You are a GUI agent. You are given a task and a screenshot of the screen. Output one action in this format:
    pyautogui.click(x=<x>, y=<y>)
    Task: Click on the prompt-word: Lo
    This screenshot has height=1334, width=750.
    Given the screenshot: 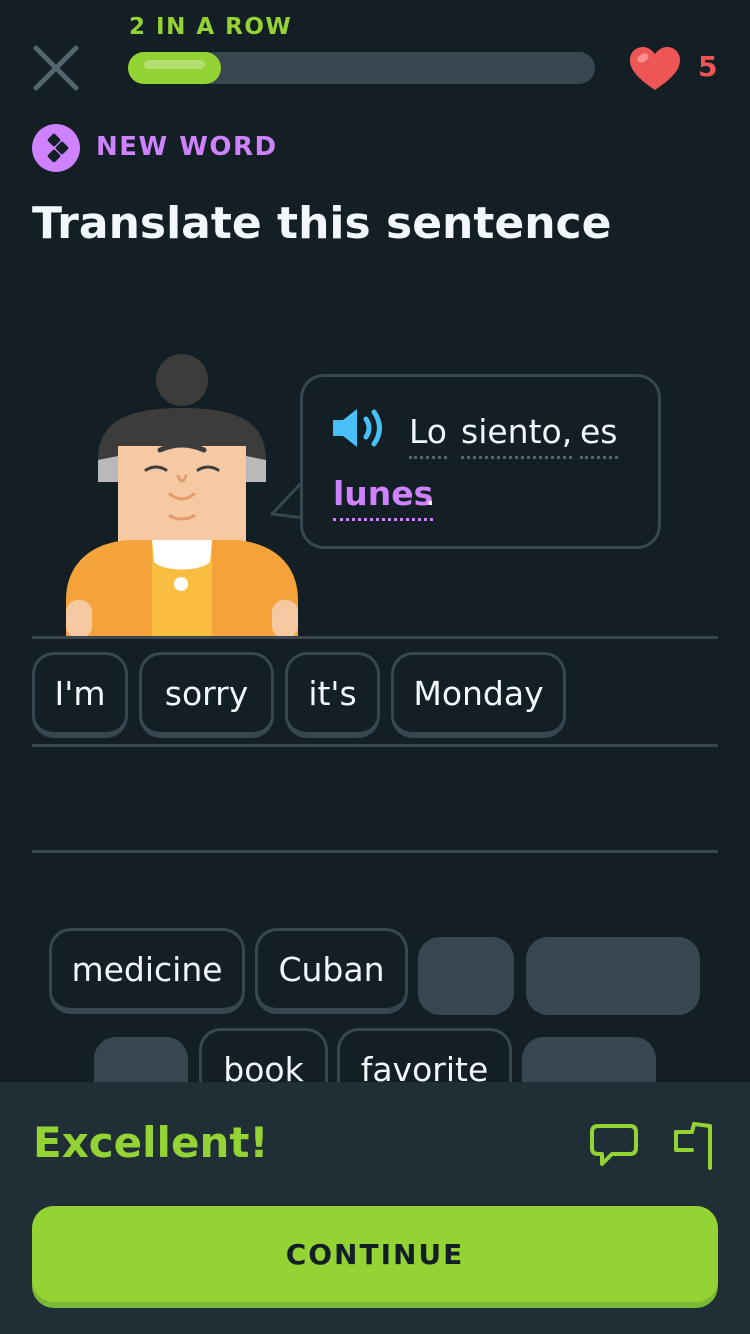 What is the action you would take?
    pyautogui.click(x=428, y=435)
    